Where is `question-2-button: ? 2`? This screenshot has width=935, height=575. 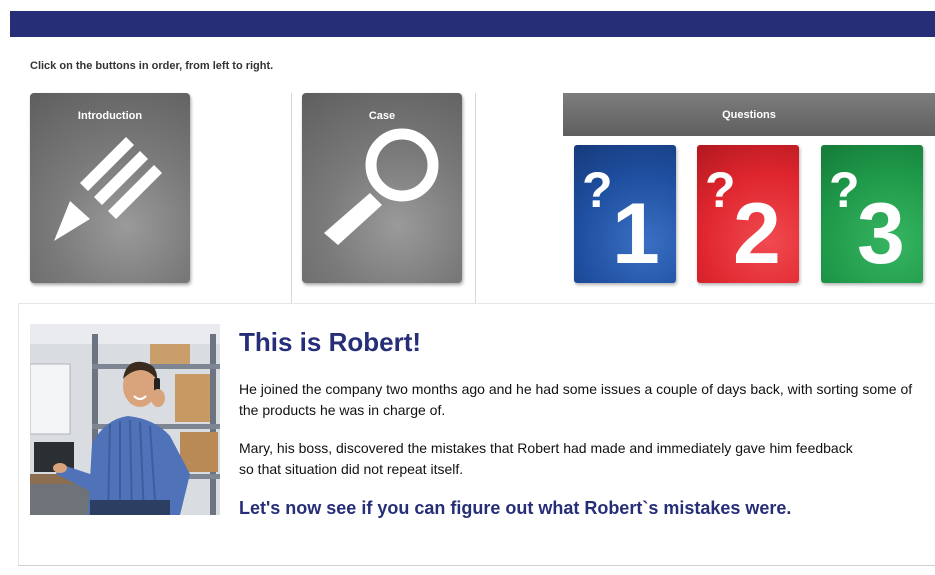 question-2-button: ? 2 is located at coordinates (748, 214).